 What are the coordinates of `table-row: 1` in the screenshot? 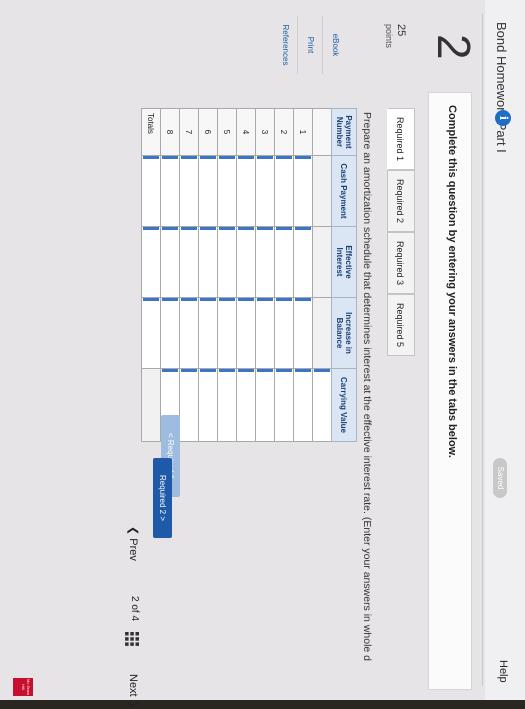 It's located at (303, 275).